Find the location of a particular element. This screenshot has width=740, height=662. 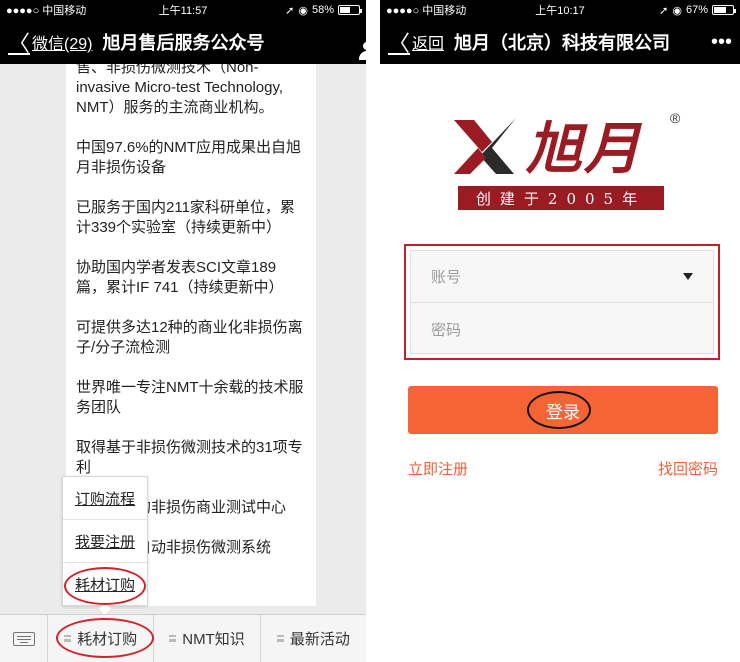

menu-bar: 耗材订购 NMT知识 最新活动 is located at coordinates (183, 638).